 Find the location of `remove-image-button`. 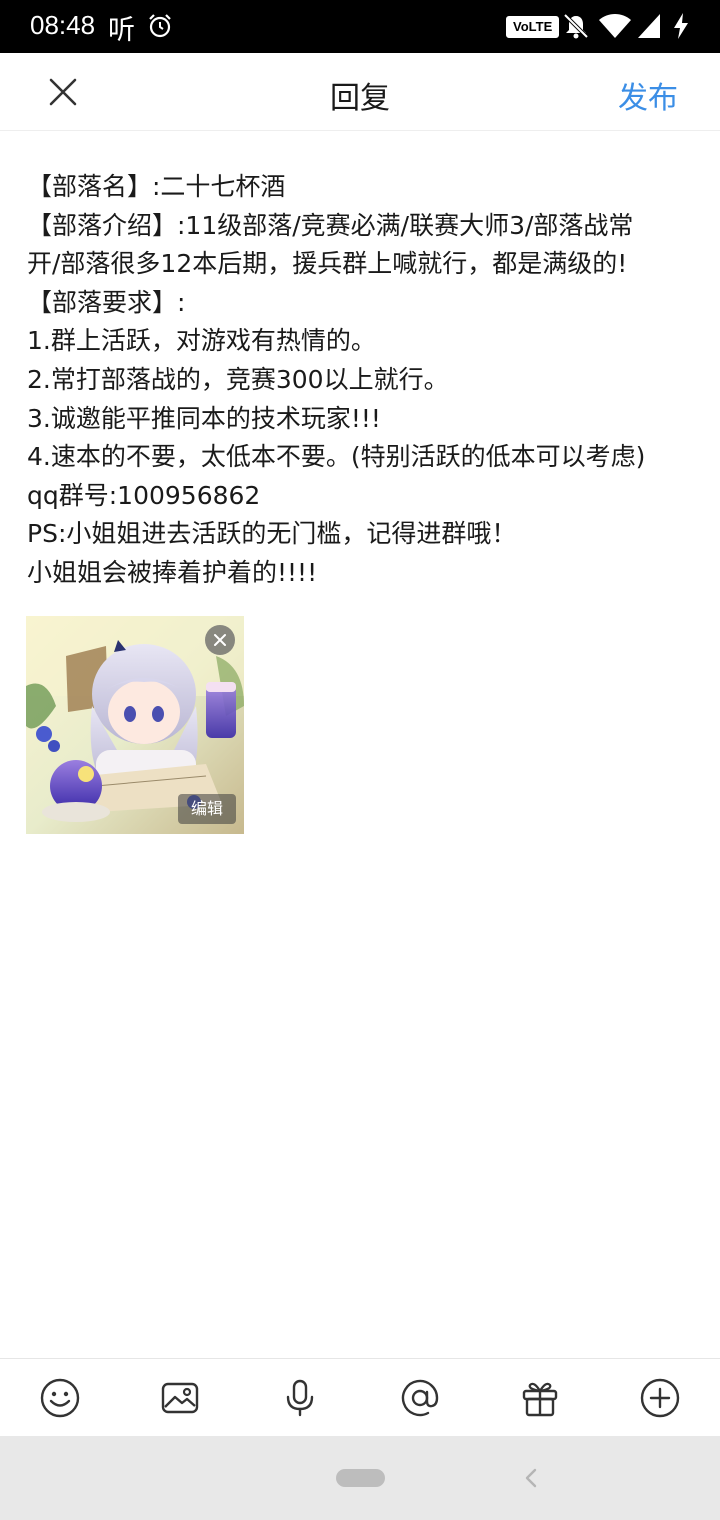

remove-image-button is located at coordinates (220, 640).